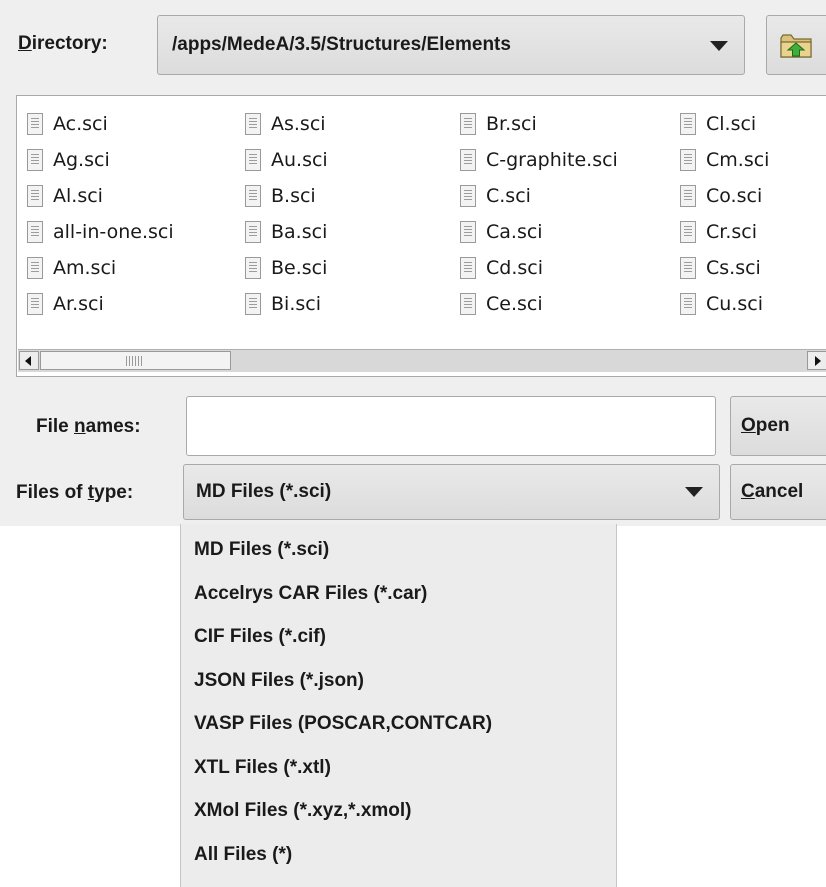 The image size is (826, 887). What do you see at coordinates (303, 811) in the screenshot?
I see `dropdown-option: XMol Files (*.xyz,*.xmol)` at bounding box center [303, 811].